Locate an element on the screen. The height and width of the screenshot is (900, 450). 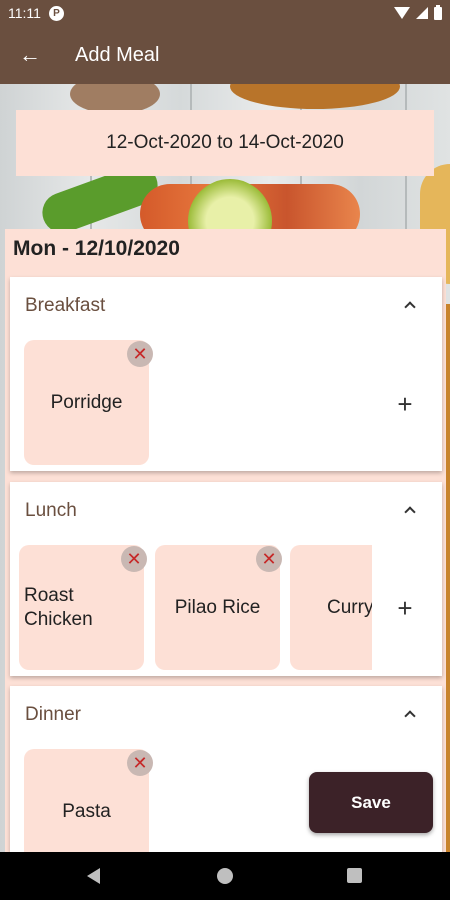
status-icons is located at coordinates (418, 12).